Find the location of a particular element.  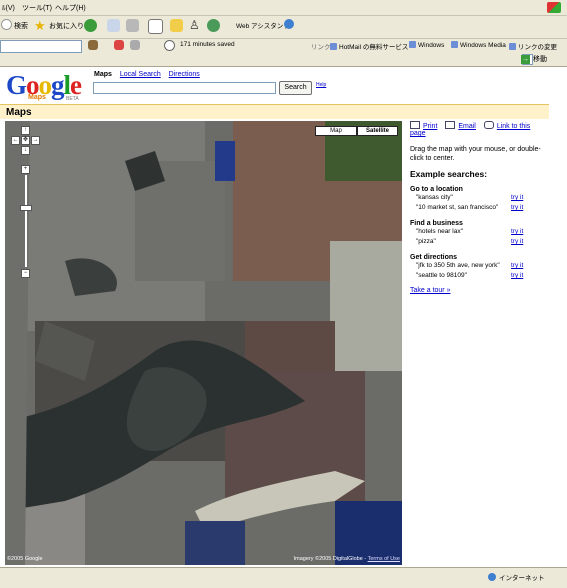

pan-left-button: ← is located at coordinates (15, 140).